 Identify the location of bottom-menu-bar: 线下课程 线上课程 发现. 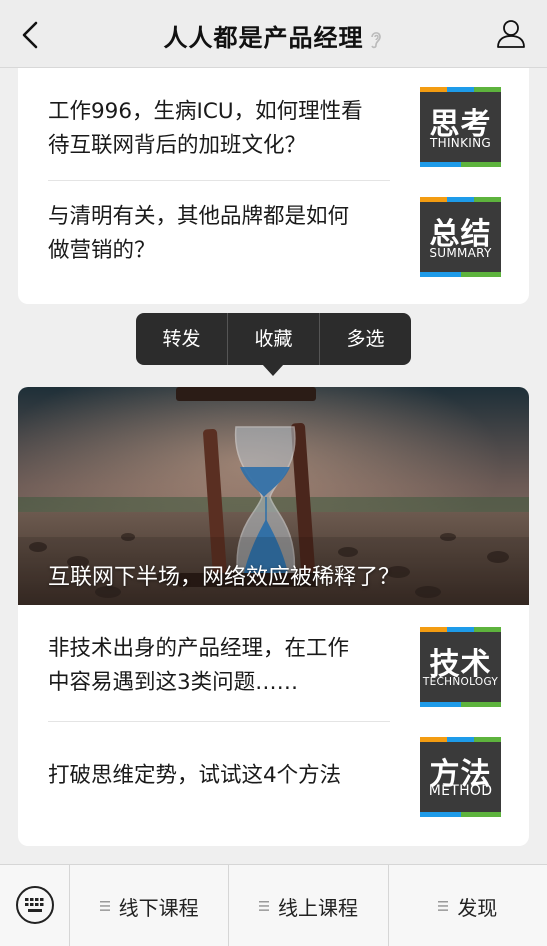
(273, 905).